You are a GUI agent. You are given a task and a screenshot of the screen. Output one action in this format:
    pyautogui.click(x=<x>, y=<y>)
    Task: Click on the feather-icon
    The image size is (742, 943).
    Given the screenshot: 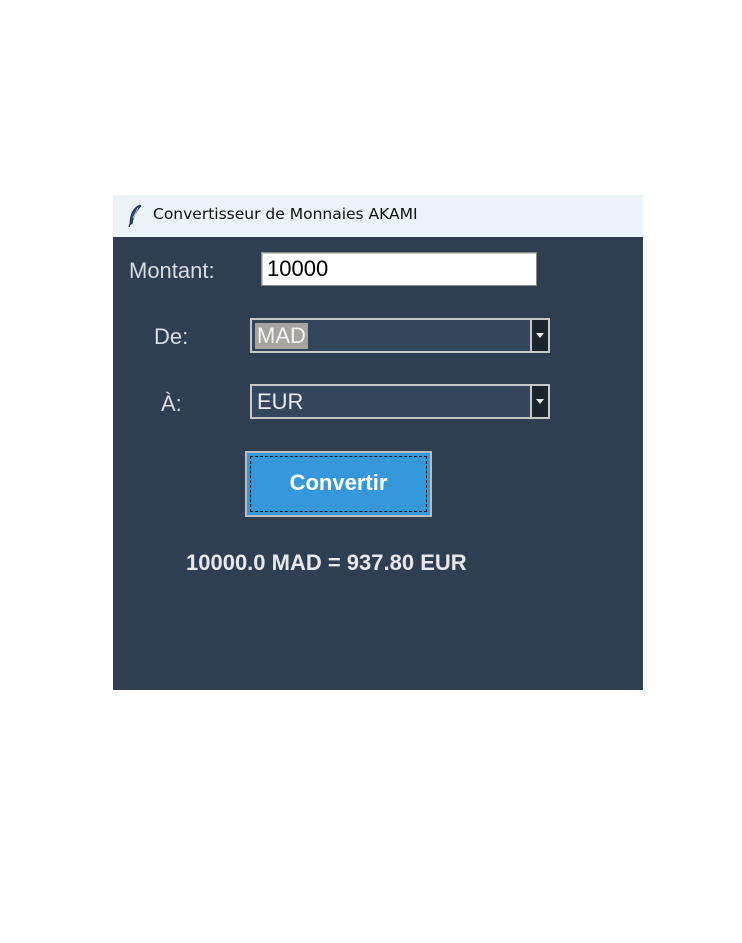 What is the action you would take?
    pyautogui.click(x=135, y=216)
    